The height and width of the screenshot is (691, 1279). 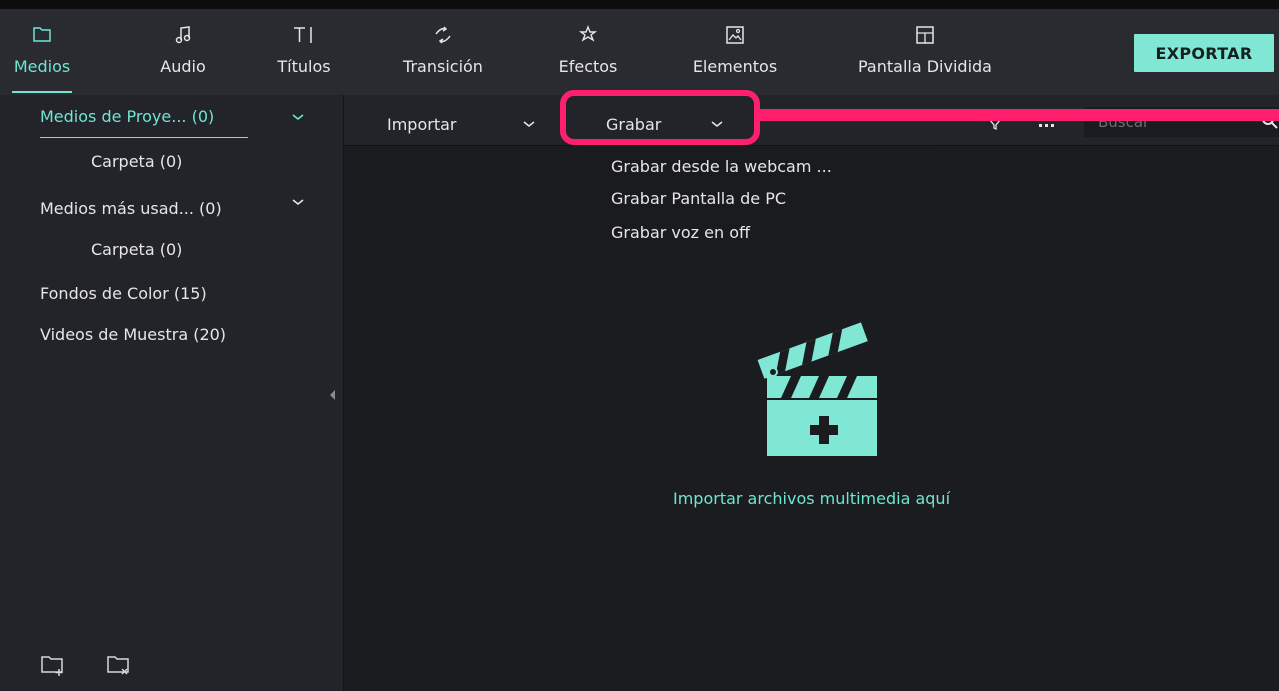 I want to click on sidebar-item-sample-videos: Videos de Muestra (20), so click(x=133, y=334).